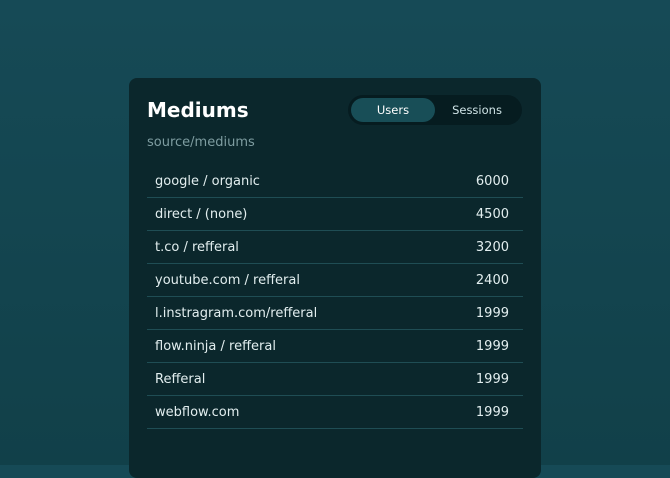 The image size is (670, 478). I want to click on list-item: webflow.com 1999, so click(335, 412).